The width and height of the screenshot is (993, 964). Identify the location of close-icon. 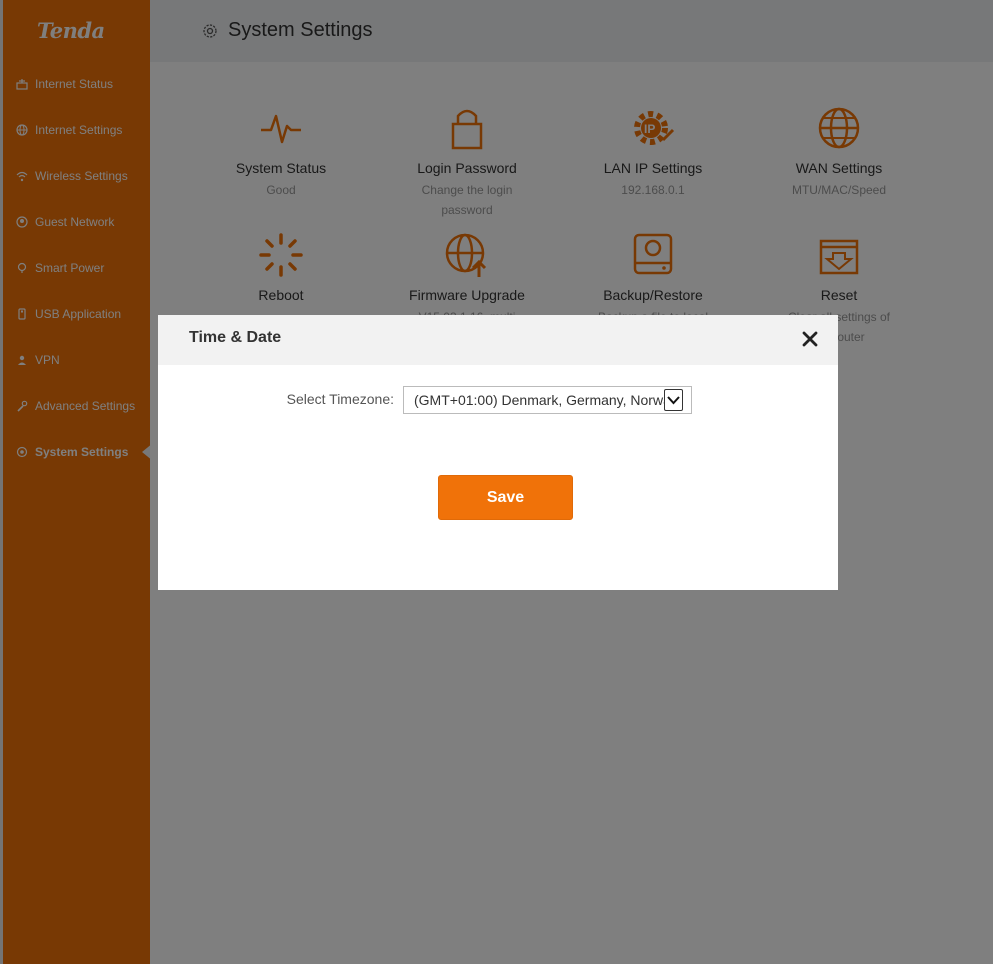
(810, 339).